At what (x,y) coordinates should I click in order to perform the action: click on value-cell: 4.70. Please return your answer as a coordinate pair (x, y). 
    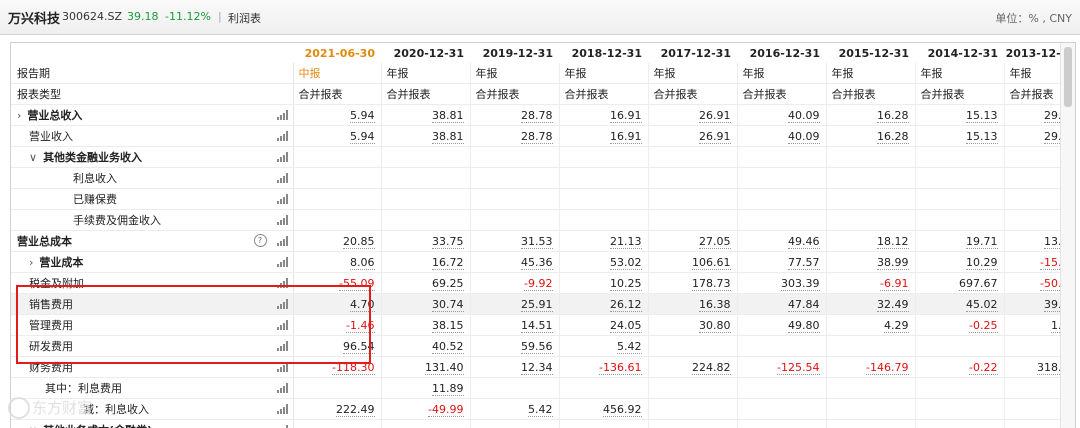
    Looking at the image, I should click on (337, 304).